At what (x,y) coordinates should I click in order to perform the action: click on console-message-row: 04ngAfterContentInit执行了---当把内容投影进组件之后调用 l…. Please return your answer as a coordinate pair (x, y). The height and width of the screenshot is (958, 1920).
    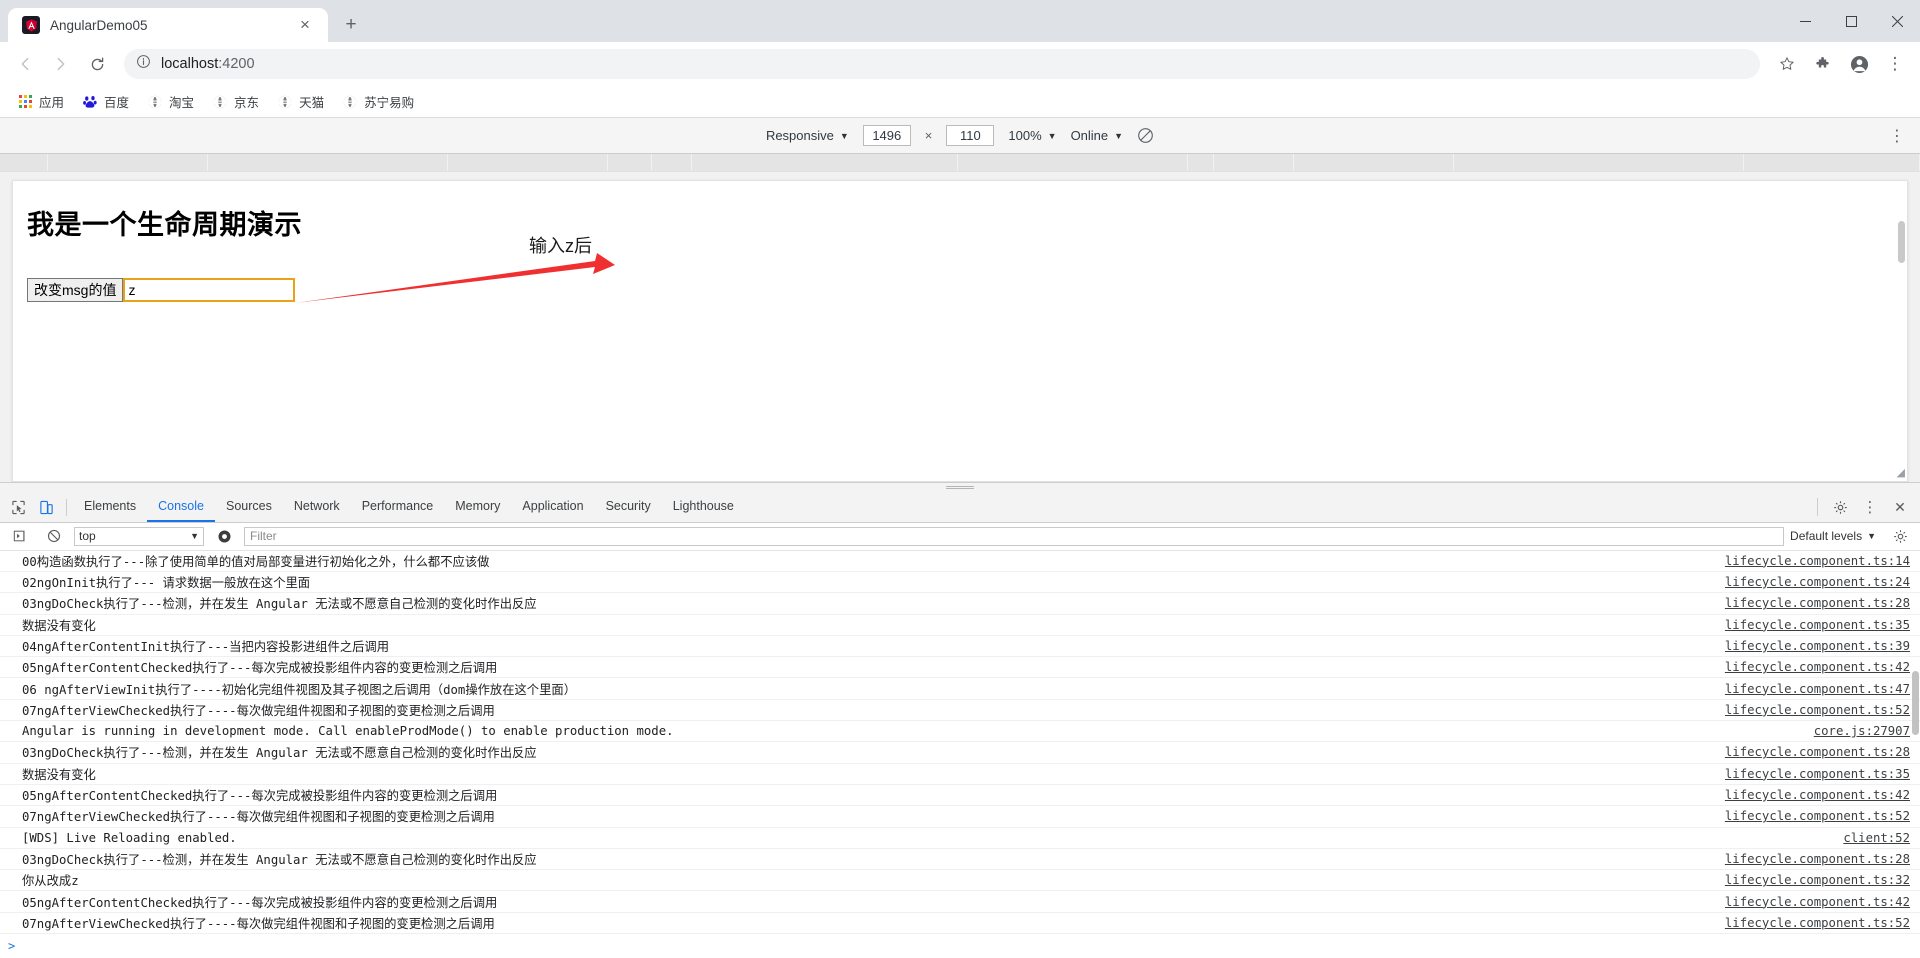
    Looking at the image, I should click on (960, 647).